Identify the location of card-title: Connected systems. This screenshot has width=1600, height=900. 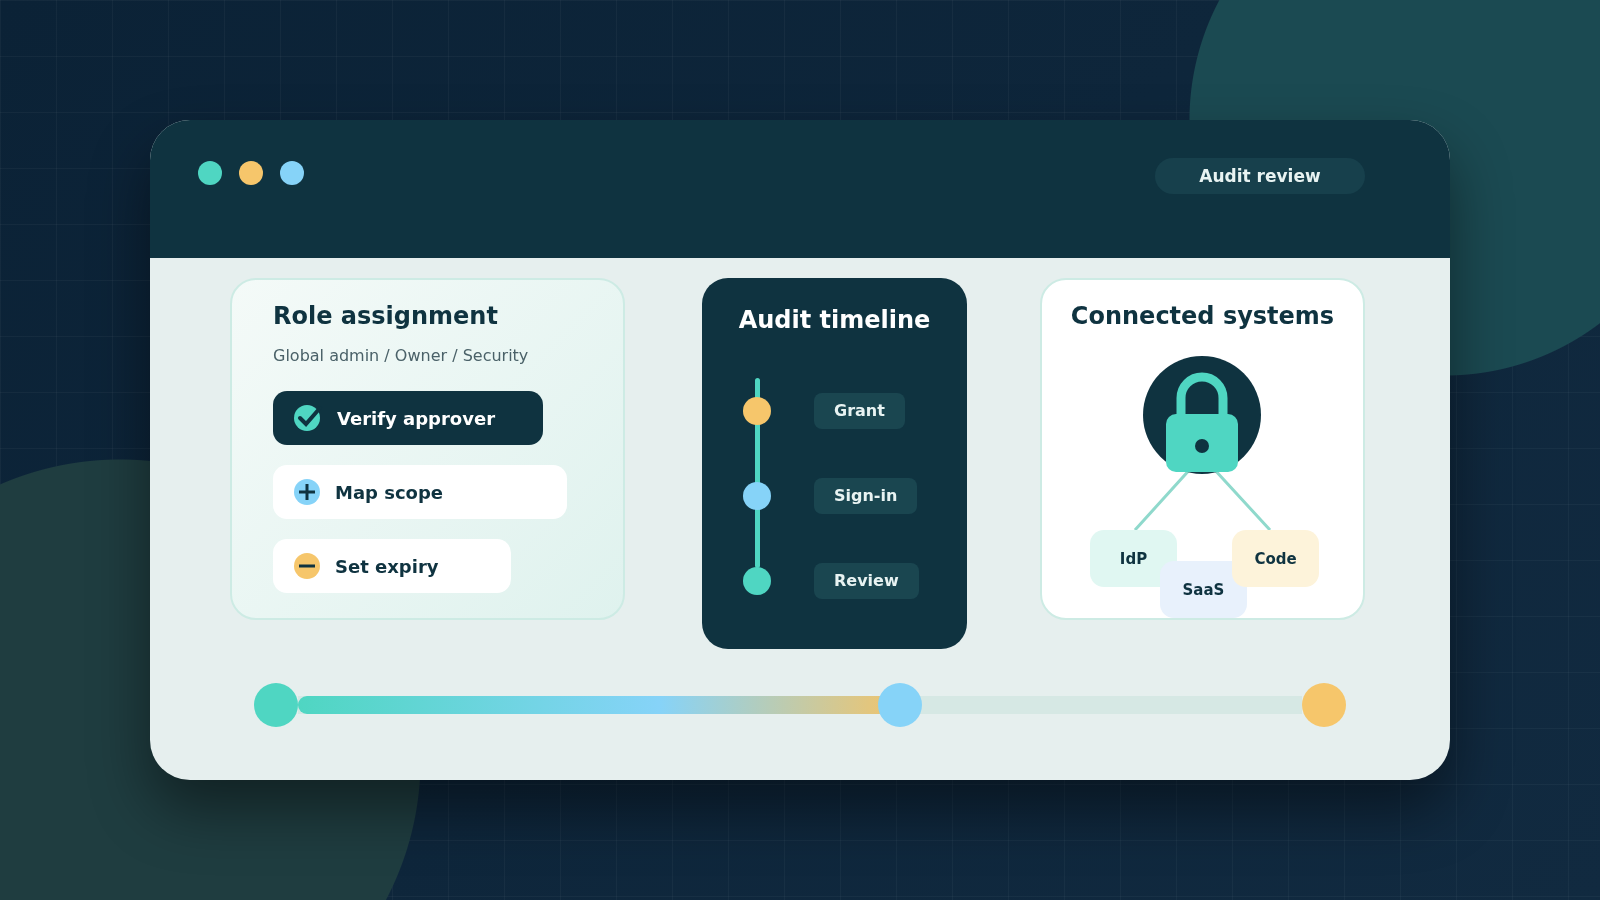
(1202, 316).